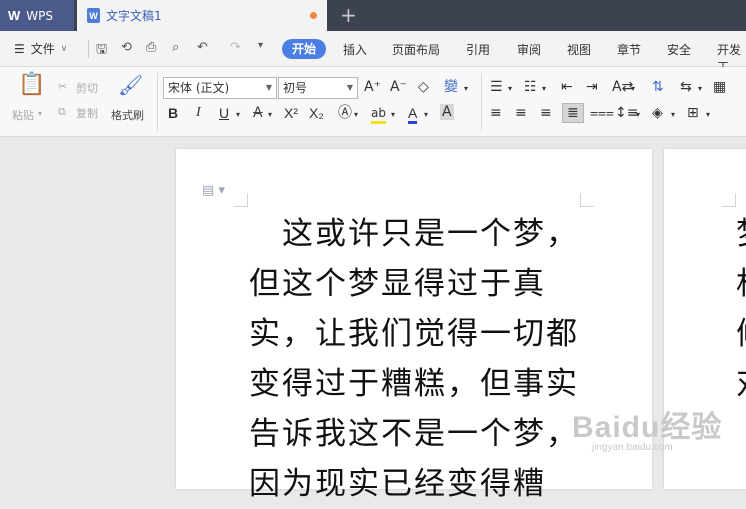  What do you see at coordinates (224, 113) in the screenshot?
I see `underline-button: U` at bounding box center [224, 113].